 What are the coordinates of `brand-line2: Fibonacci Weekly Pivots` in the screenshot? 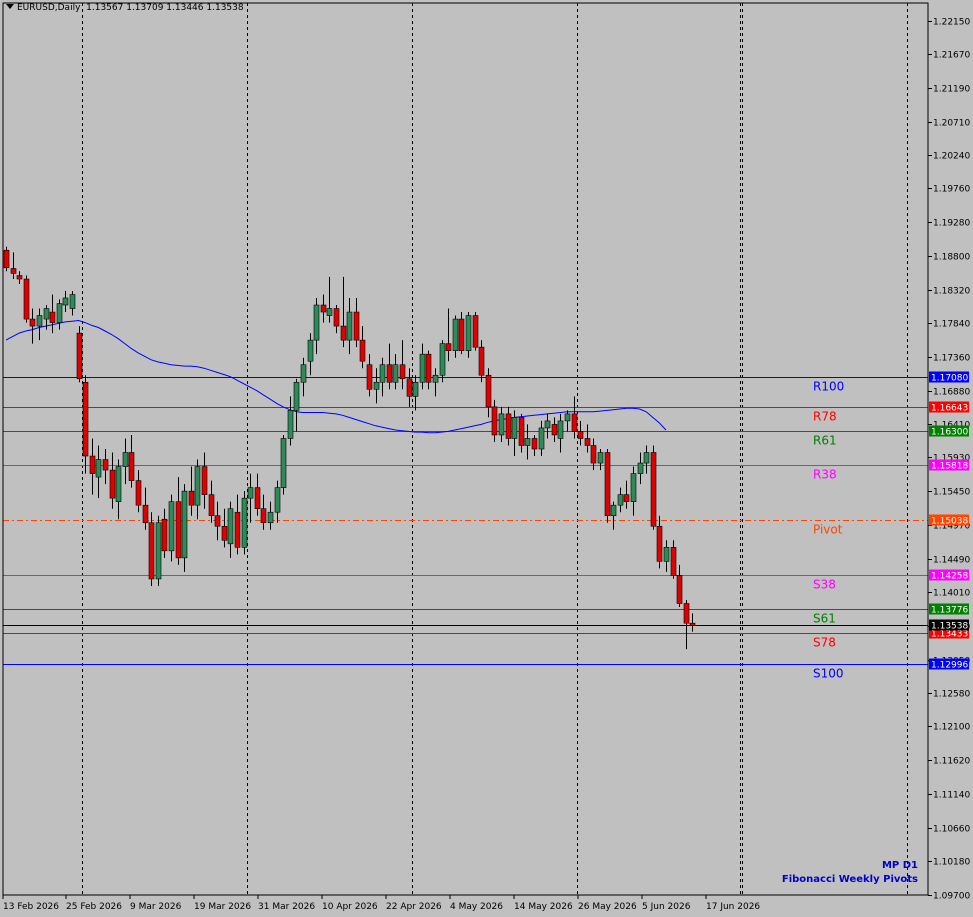 It's located at (849, 879).